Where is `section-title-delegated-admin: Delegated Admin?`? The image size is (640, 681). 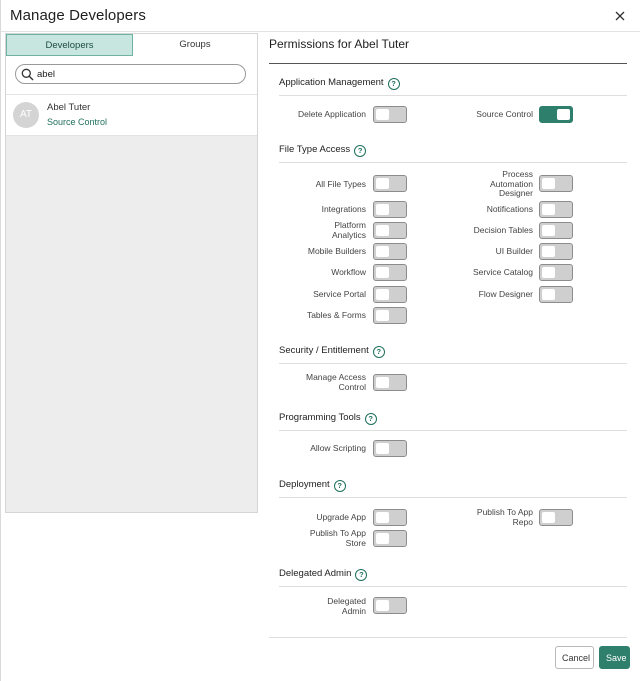
section-title-delegated-admin: Delegated Admin? is located at coordinates (323, 574).